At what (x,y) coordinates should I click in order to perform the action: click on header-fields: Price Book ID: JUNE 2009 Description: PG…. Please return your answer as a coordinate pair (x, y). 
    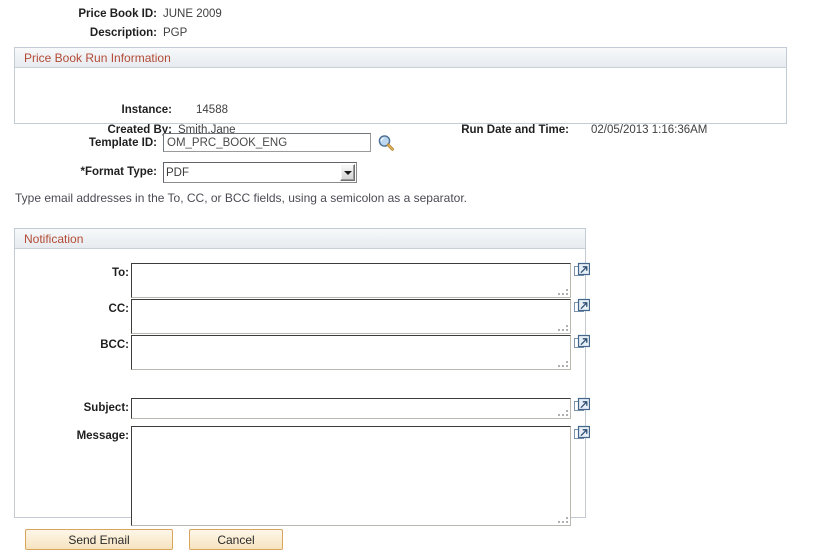
    Looking at the image, I should click on (408, 25).